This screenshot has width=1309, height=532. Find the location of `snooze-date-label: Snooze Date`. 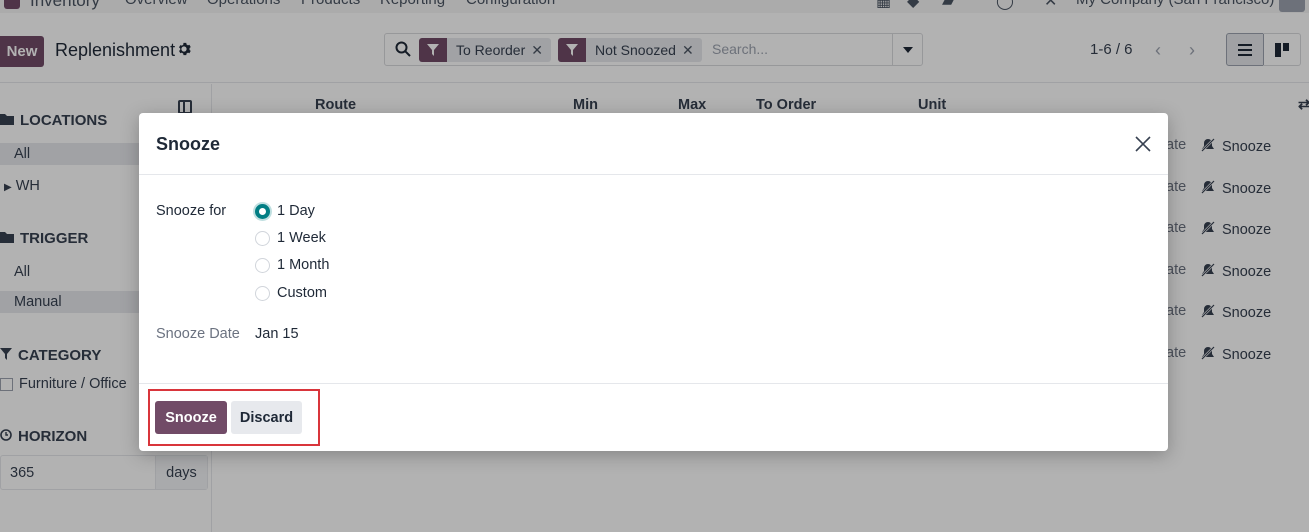

snooze-date-label: Snooze Date is located at coordinates (198, 334).